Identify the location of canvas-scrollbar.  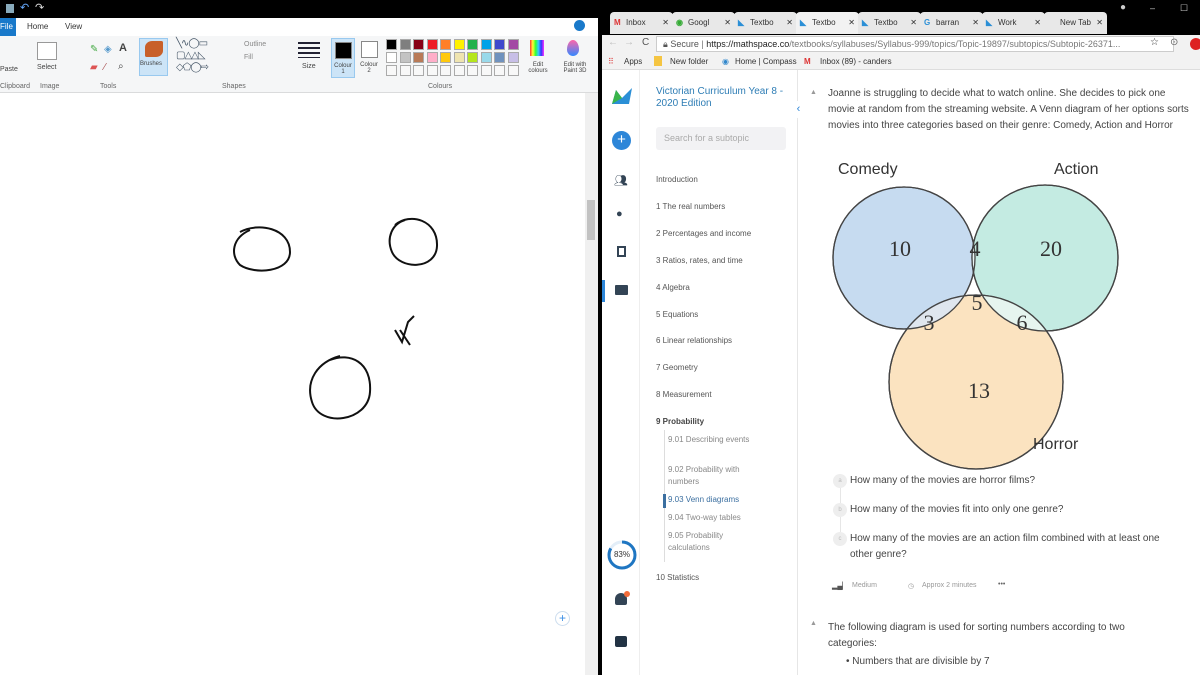
(591, 384).